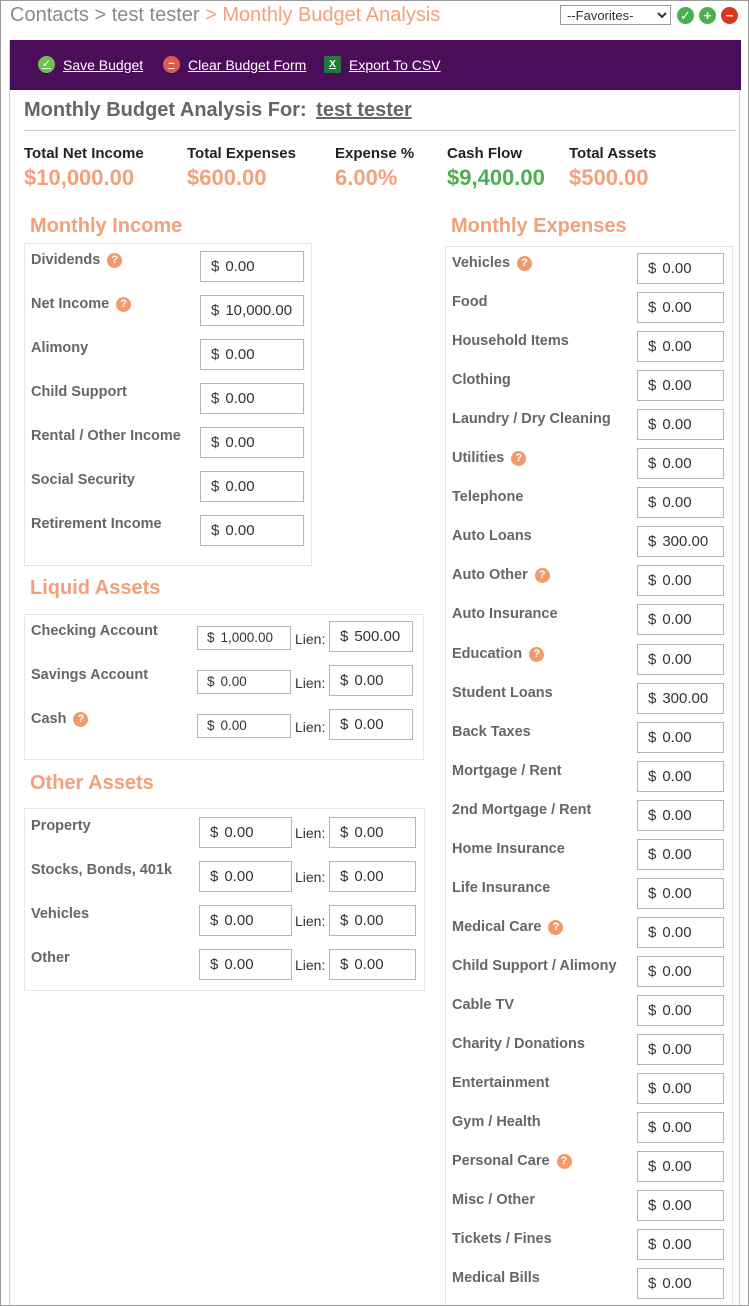 The width and height of the screenshot is (749, 1306). Describe the element at coordinates (534, 966) in the screenshot. I see `field-label-text: Child Support / Alimony` at that location.